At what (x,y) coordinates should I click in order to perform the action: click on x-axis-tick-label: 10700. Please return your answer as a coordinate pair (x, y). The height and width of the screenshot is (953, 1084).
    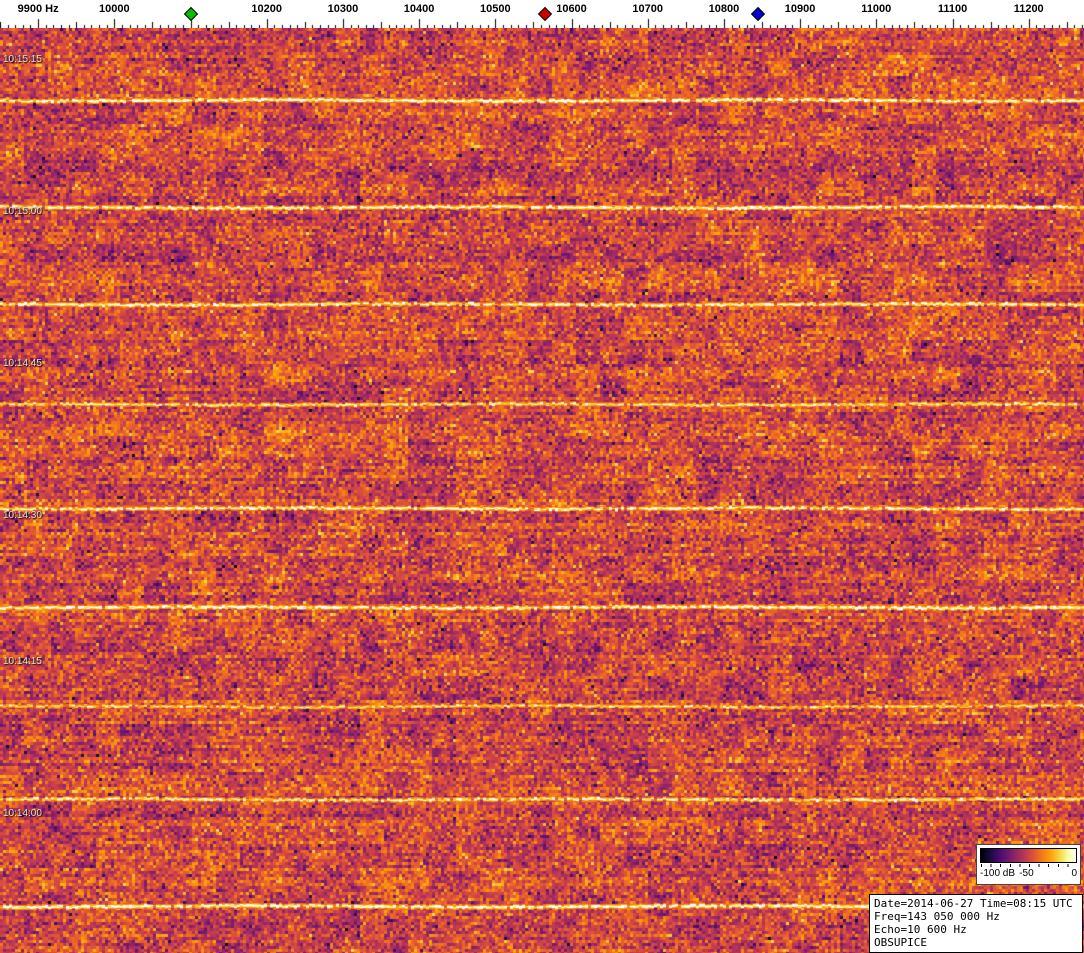
    Looking at the image, I should click on (647, 9).